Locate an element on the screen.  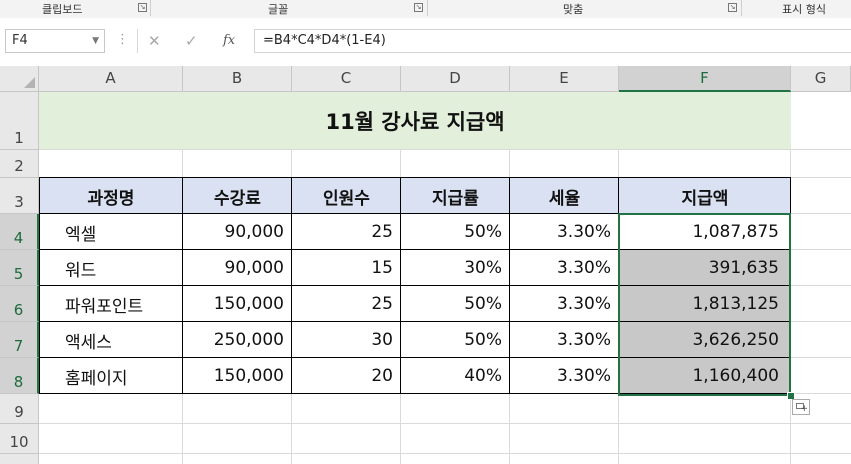
selected-cell: 3,626,250 is located at coordinates (705, 340).